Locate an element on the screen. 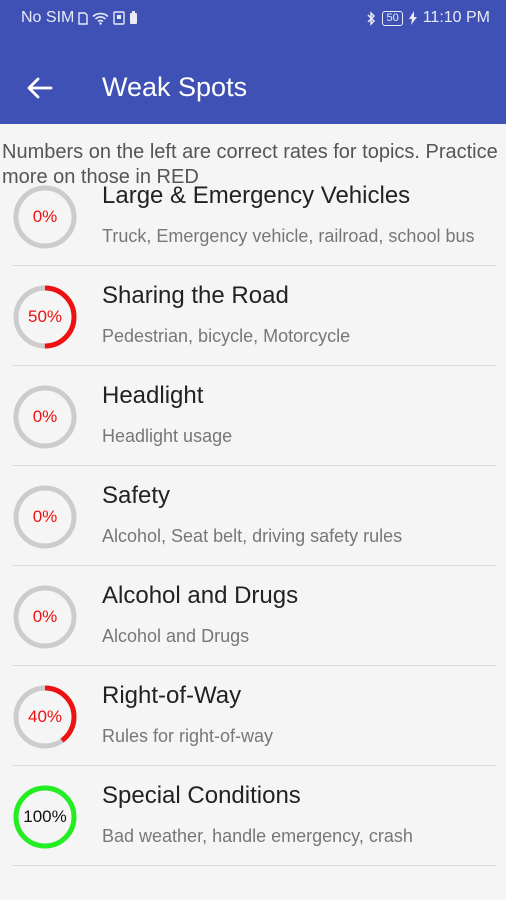  topic-row: 0% Alcohol and Drugs Alcohol and Drugs is located at coordinates (253, 616).